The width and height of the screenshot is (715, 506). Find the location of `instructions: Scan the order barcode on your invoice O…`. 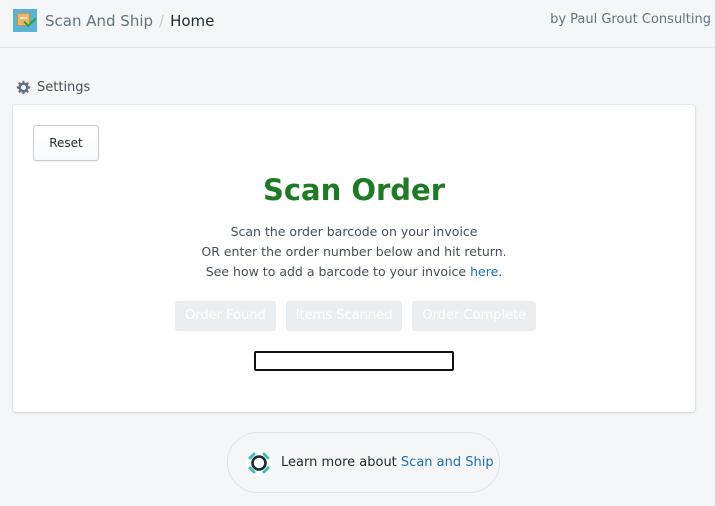

instructions: Scan the order barcode on your invoice O… is located at coordinates (354, 252).